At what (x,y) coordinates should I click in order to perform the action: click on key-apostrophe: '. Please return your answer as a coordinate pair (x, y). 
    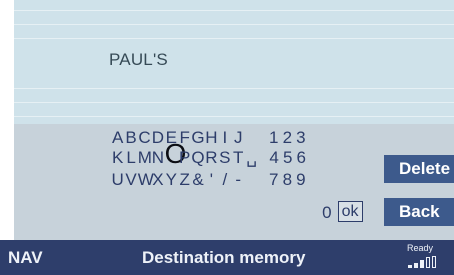
    Looking at the image, I should click on (211, 180).